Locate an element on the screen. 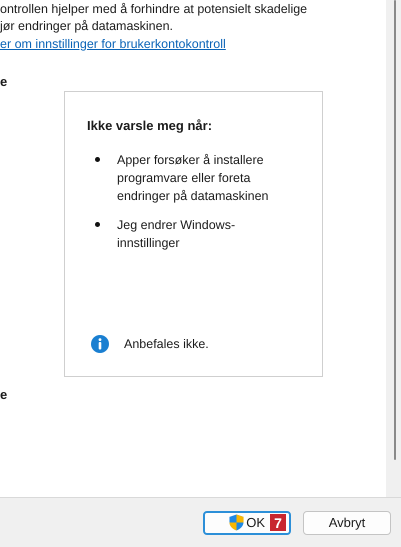 The width and height of the screenshot is (401, 547). help-link: er om innstillinger for brukerkontokontroll is located at coordinates (113, 44).